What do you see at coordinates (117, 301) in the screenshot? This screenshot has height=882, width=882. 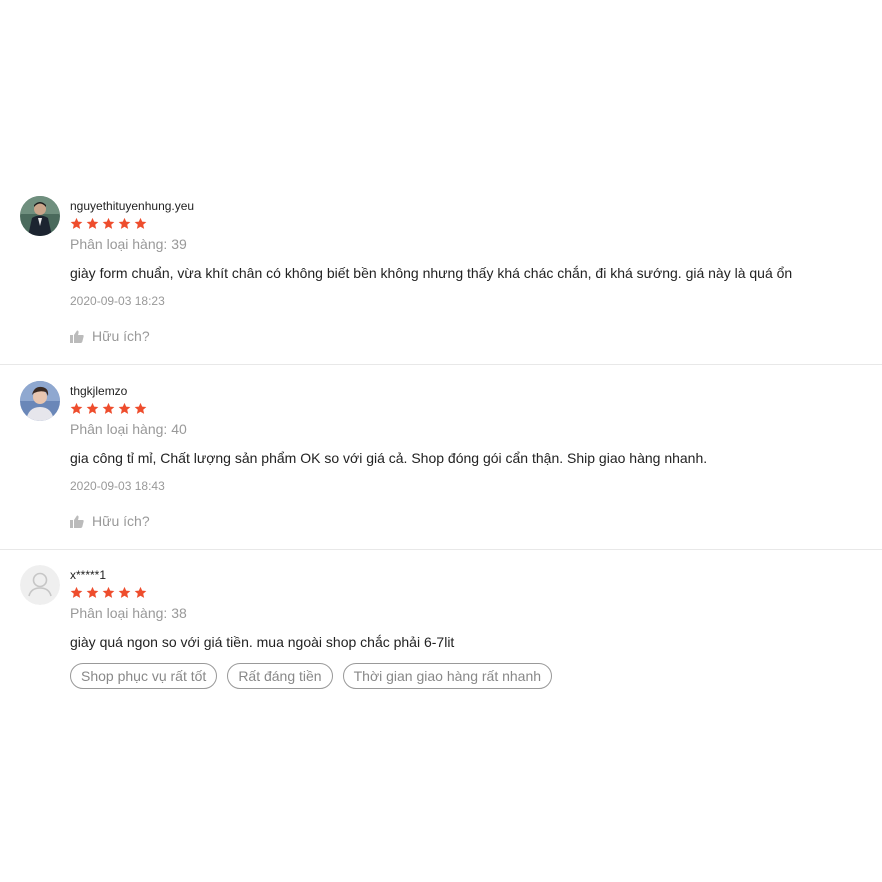 I see `review-timestamp: 2020-09-03 18:23` at bounding box center [117, 301].